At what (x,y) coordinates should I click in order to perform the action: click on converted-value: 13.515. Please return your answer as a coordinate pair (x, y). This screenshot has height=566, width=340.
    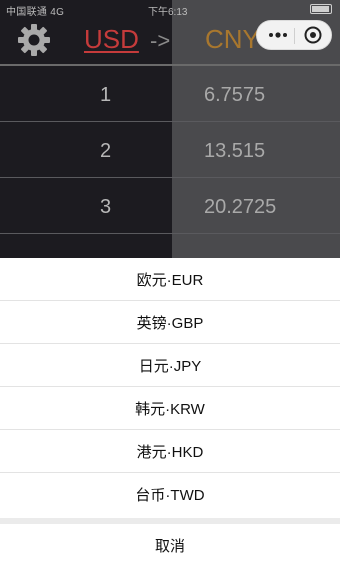
    Looking at the image, I should click on (235, 151).